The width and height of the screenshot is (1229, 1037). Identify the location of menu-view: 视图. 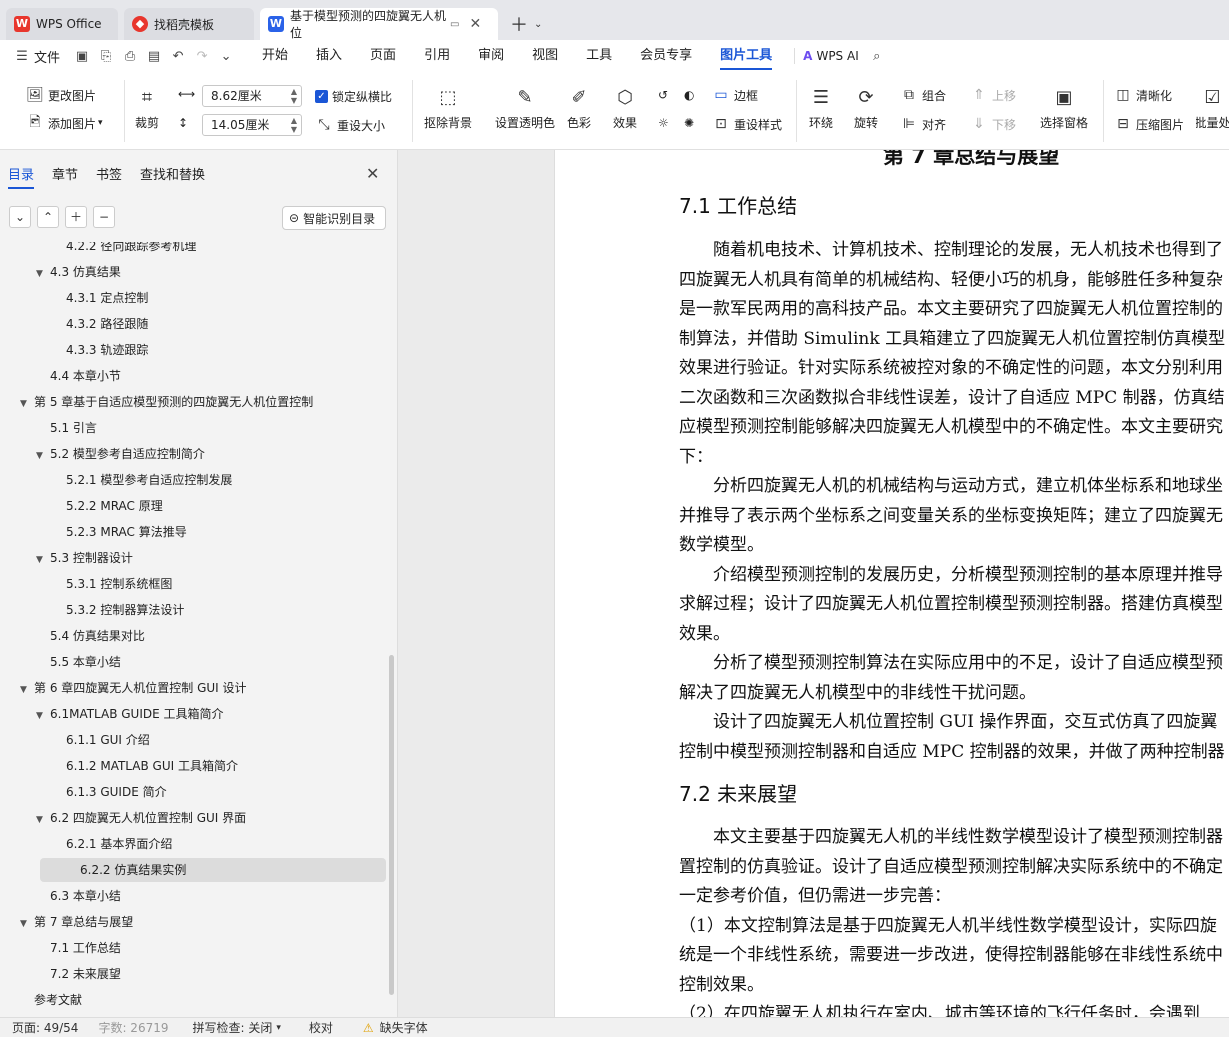
(545, 56).